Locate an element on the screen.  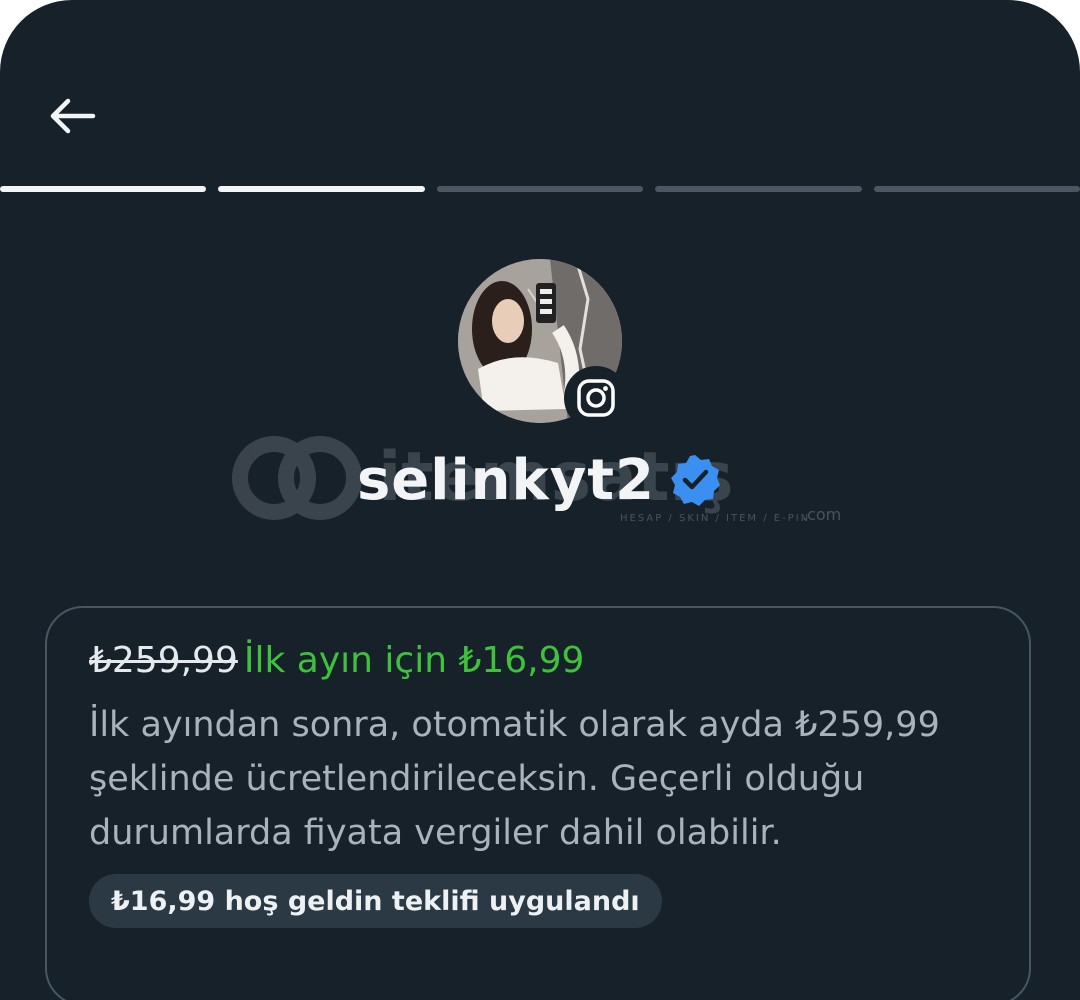
back-button is located at coordinates (72, 116).